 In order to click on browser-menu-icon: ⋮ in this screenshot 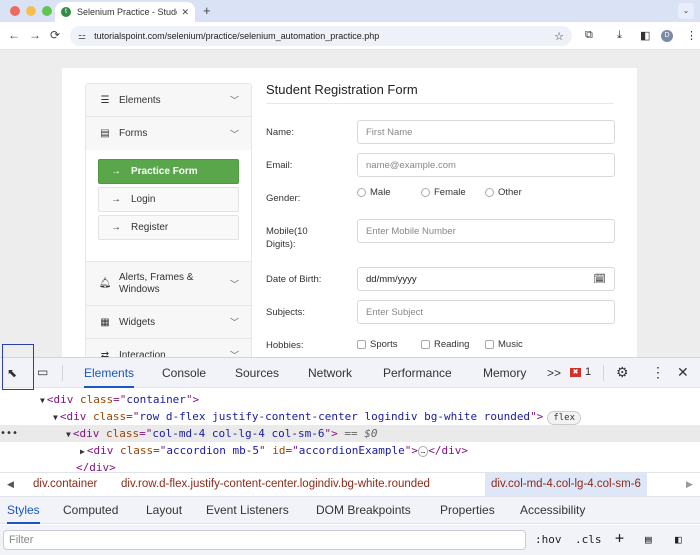, I will do `click(691, 35)`.